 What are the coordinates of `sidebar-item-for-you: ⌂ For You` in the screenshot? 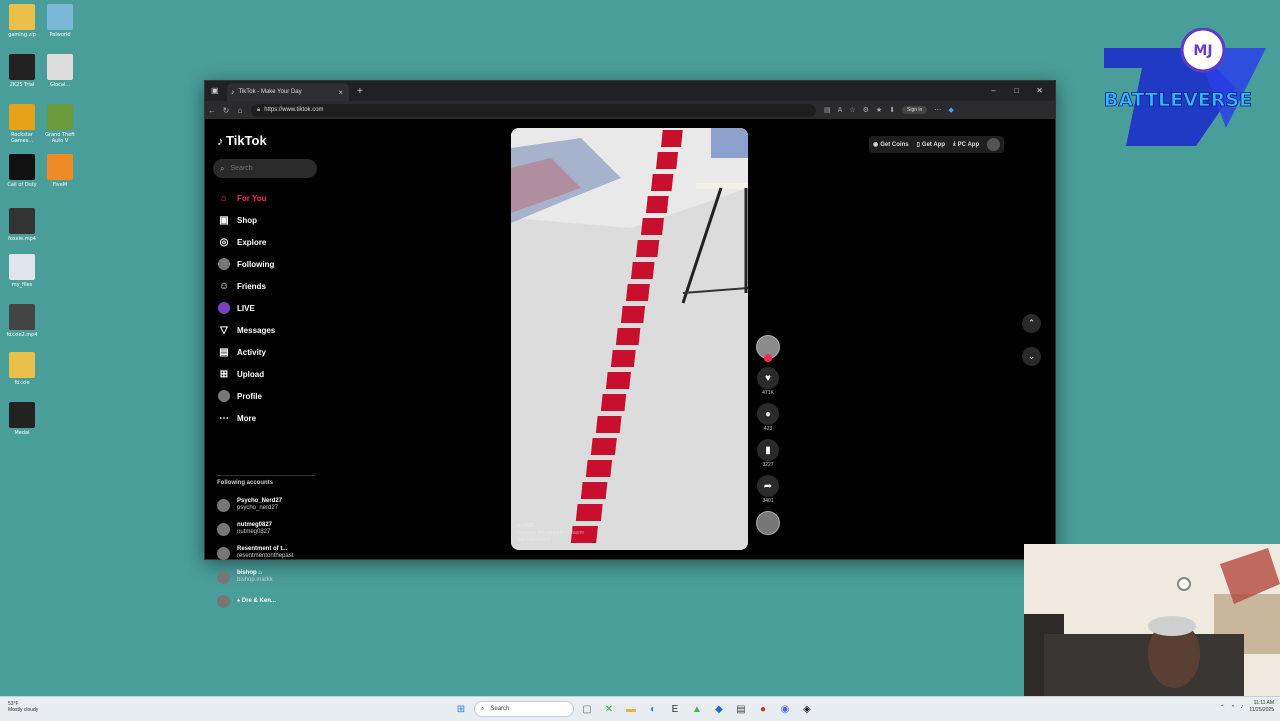 It's located at (246, 198).